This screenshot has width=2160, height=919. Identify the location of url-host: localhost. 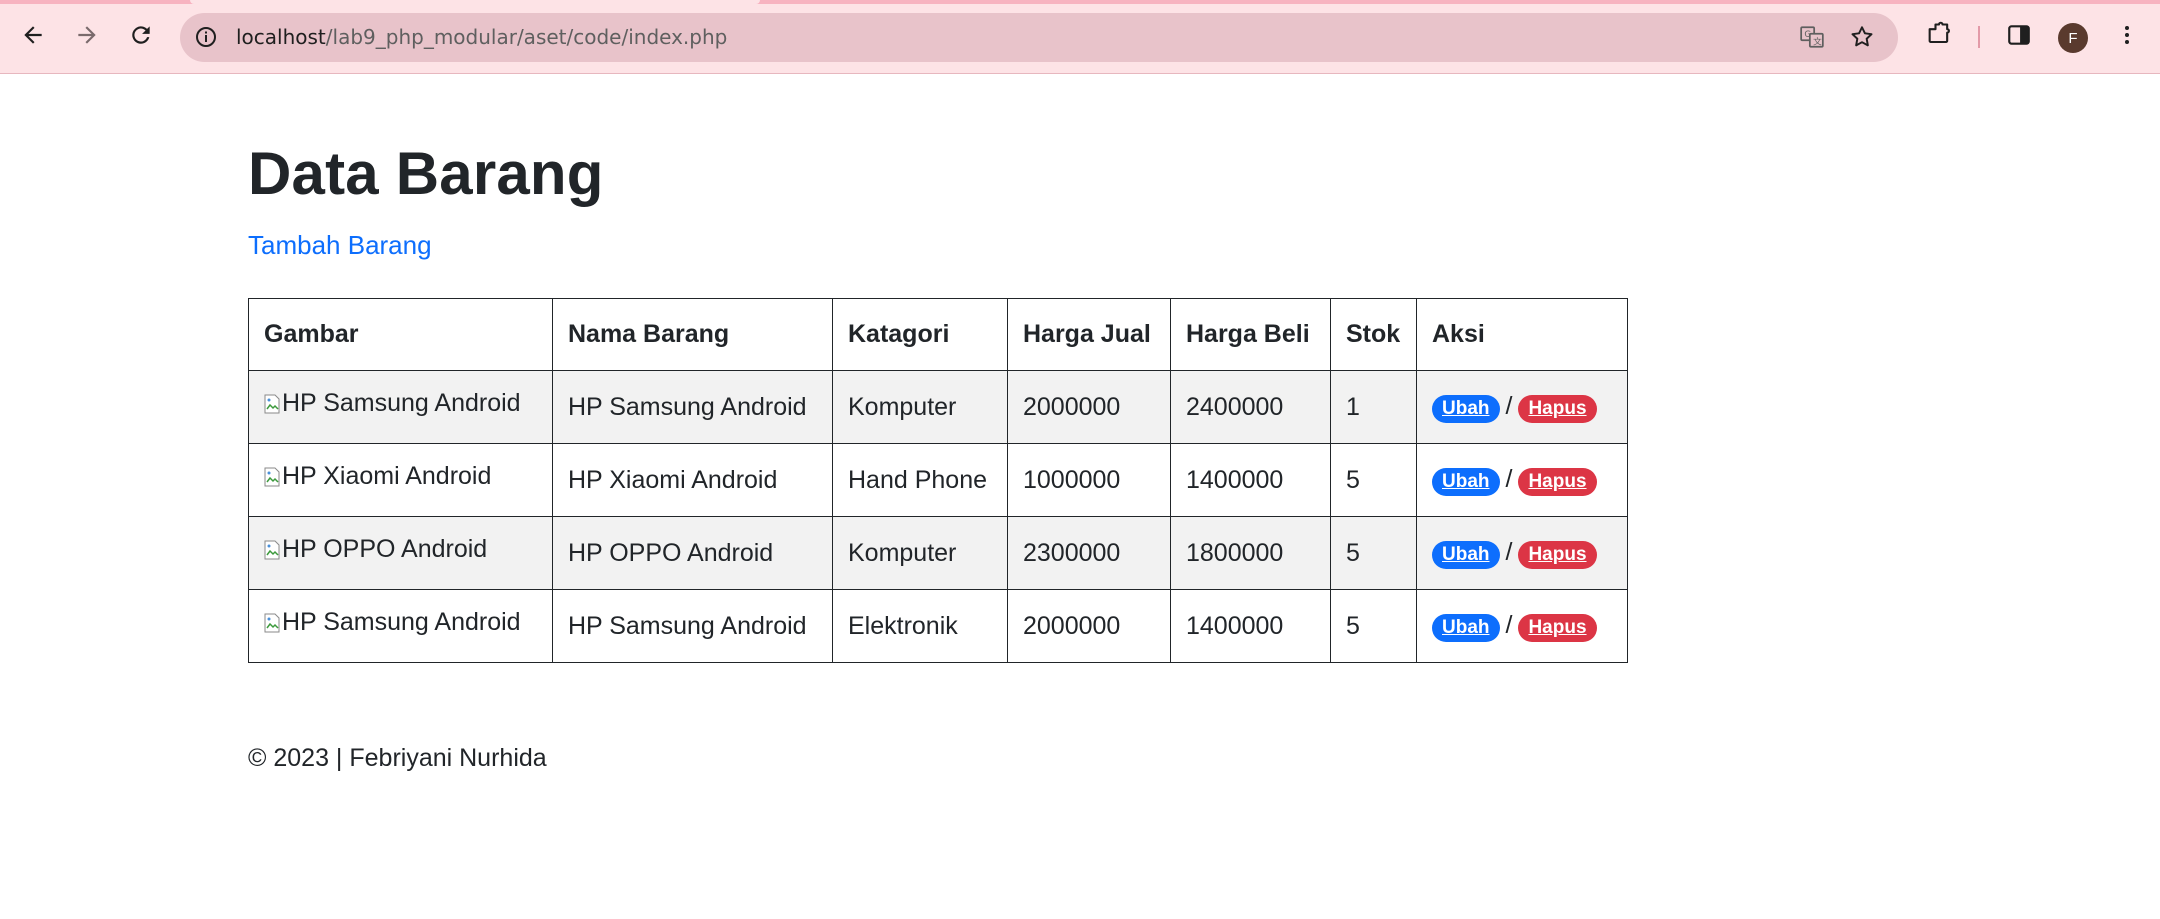
(281, 37).